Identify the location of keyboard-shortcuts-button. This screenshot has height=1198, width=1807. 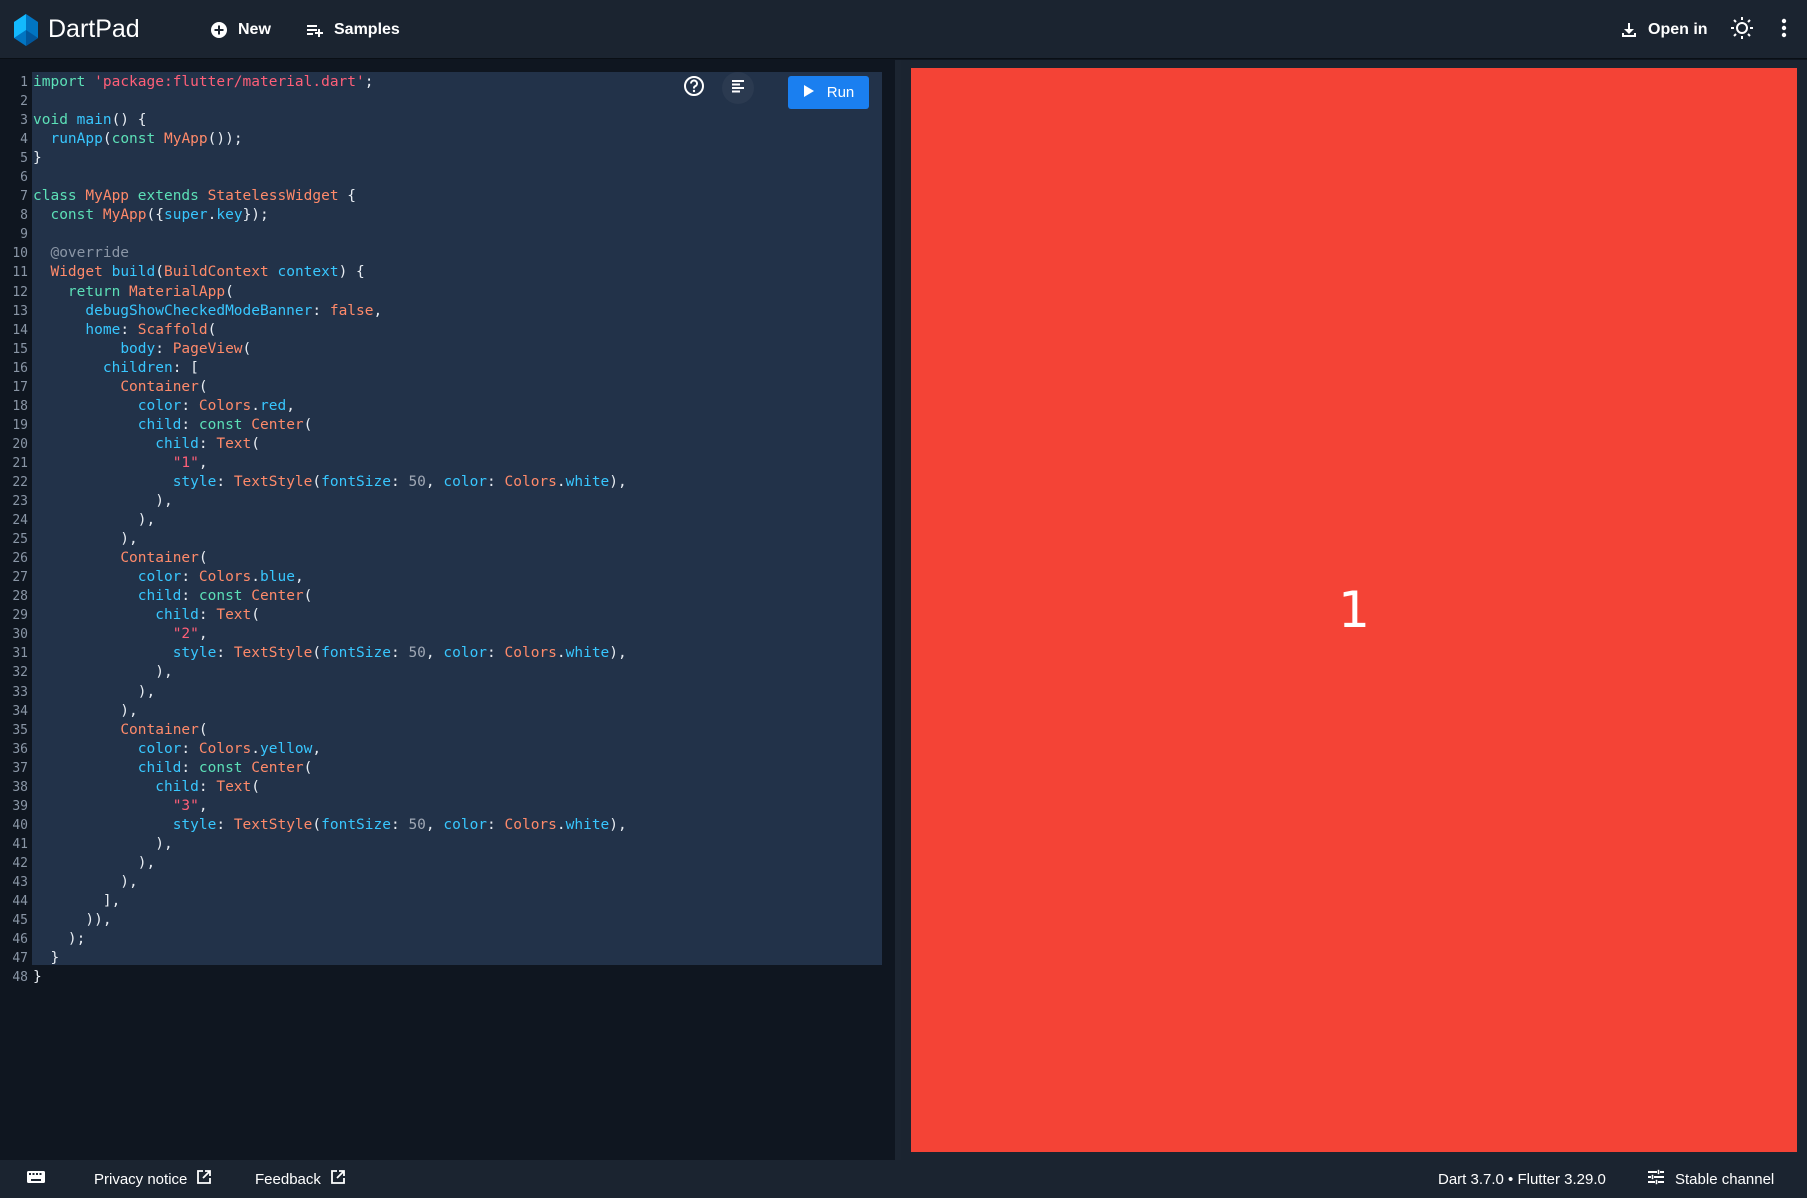
(36, 1179).